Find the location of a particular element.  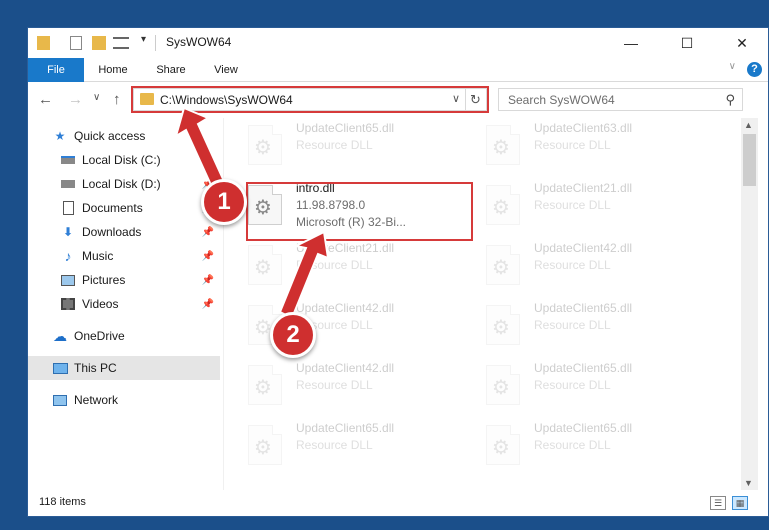

scroll-thumb is located at coordinates (749, 160).